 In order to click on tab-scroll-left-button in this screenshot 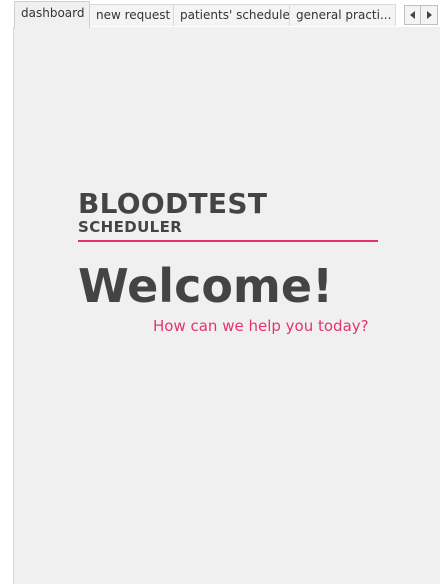, I will do `click(412, 15)`.